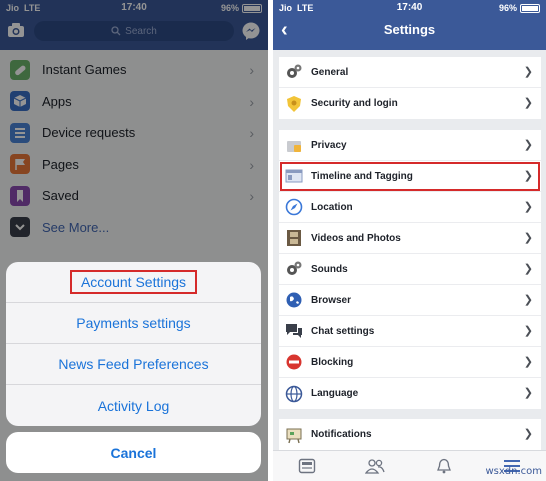  I want to click on shield-icon, so click(294, 104).